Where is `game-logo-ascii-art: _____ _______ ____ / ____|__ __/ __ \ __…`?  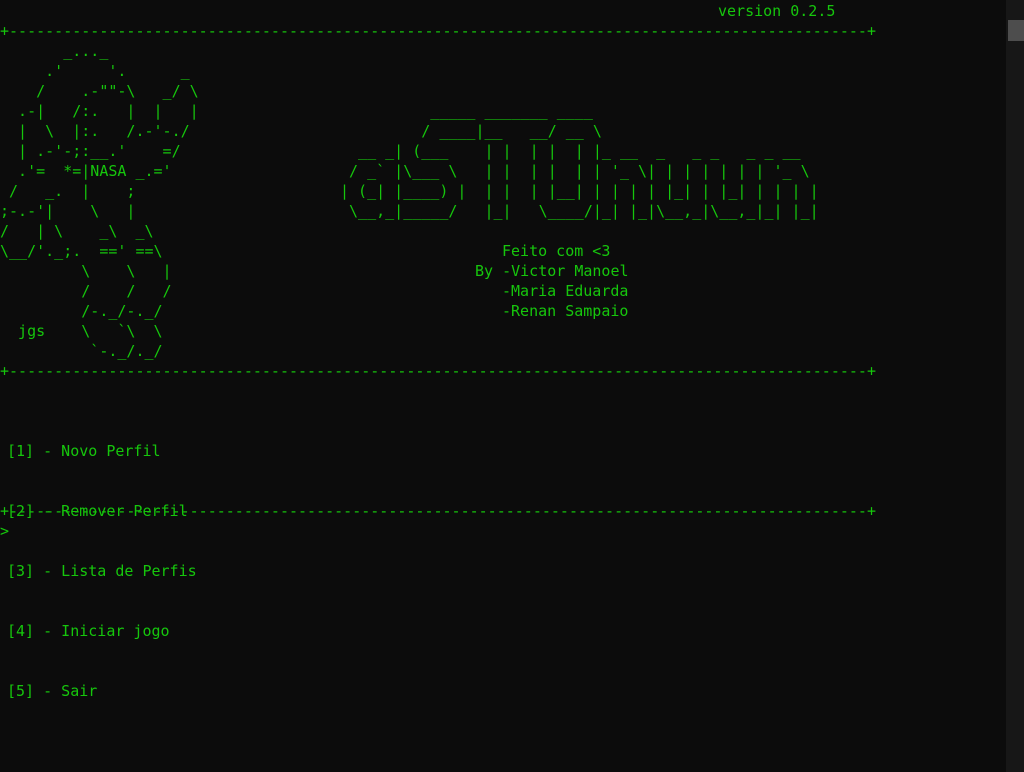
game-logo-ascii-art: _____ _______ ____ / ____|__ __/ __ \ __… is located at coordinates (579, 161).